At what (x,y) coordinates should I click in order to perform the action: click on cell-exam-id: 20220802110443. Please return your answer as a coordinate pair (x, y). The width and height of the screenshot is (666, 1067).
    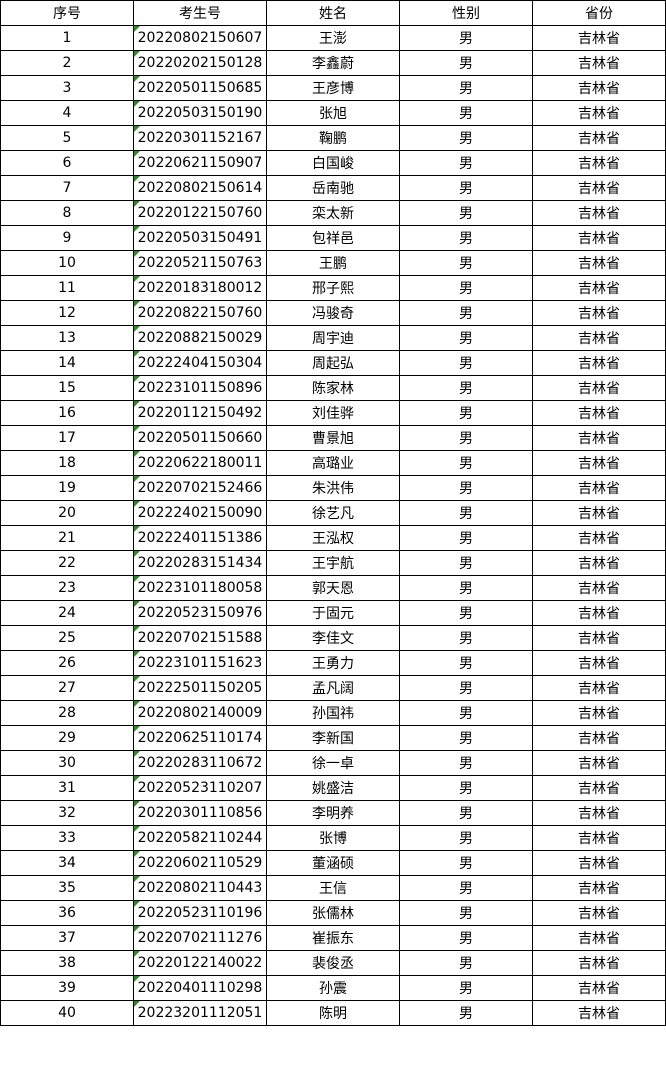
    Looking at the image, I should click on (200, 888).